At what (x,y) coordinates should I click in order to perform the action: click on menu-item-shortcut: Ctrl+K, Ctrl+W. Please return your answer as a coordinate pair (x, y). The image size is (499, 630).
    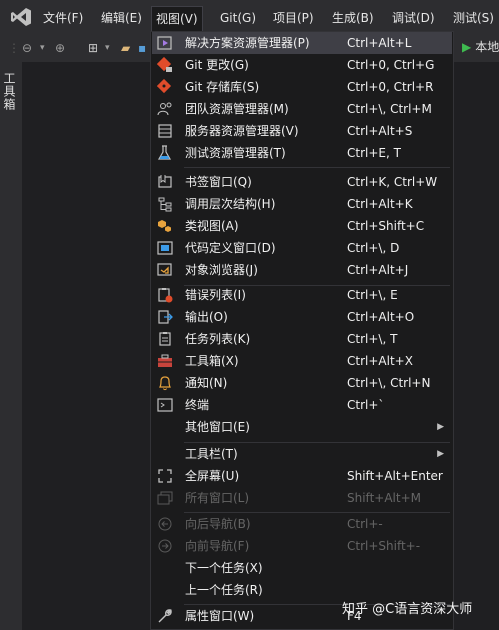
    Looking at the image, I should click on (392, 182).